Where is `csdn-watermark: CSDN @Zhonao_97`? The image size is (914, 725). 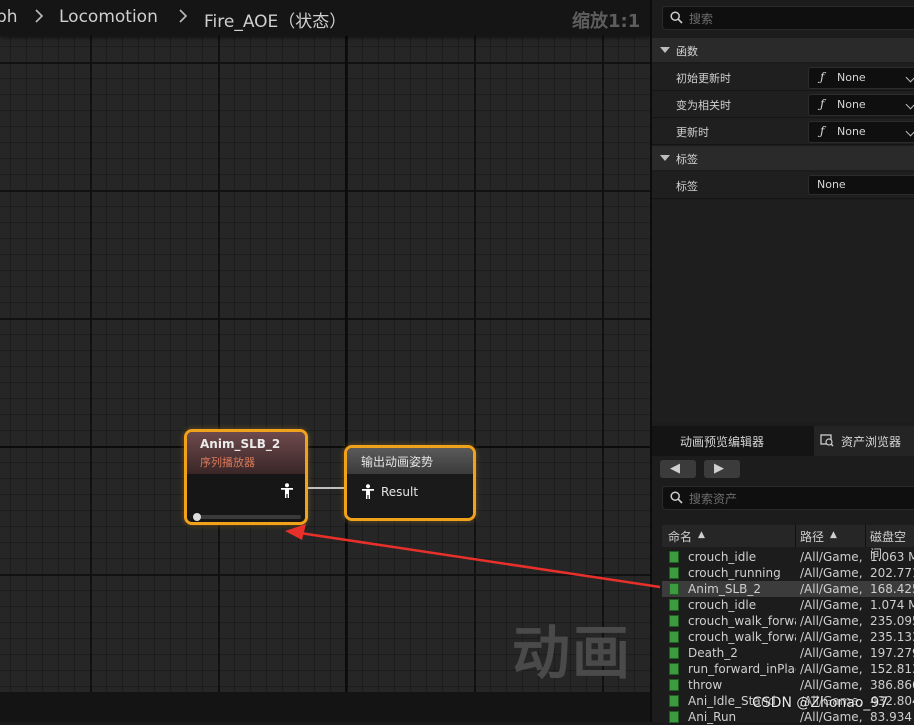 csdn-watermark: CSDN @Zhonao_97 is located at coordinates (820, 703).